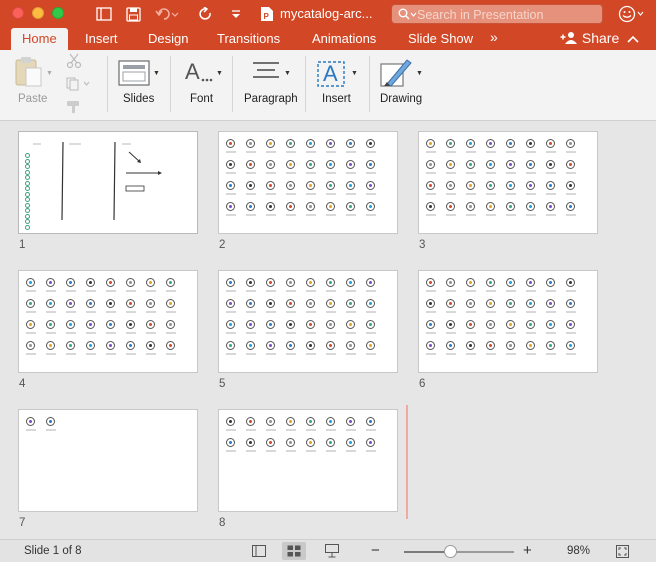  I want to click on slide-number: 7, so click(22, 523).